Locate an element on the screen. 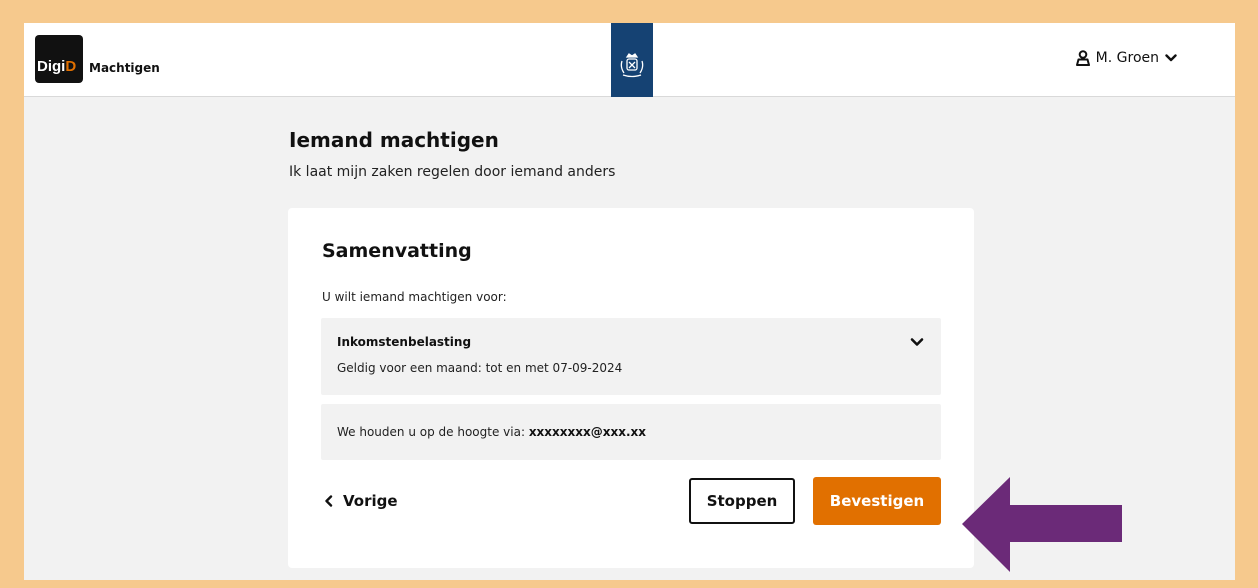 Image resolution: width=1258 pixels, height=588 pixels. user-icon is located at coordinates (1082, 58).